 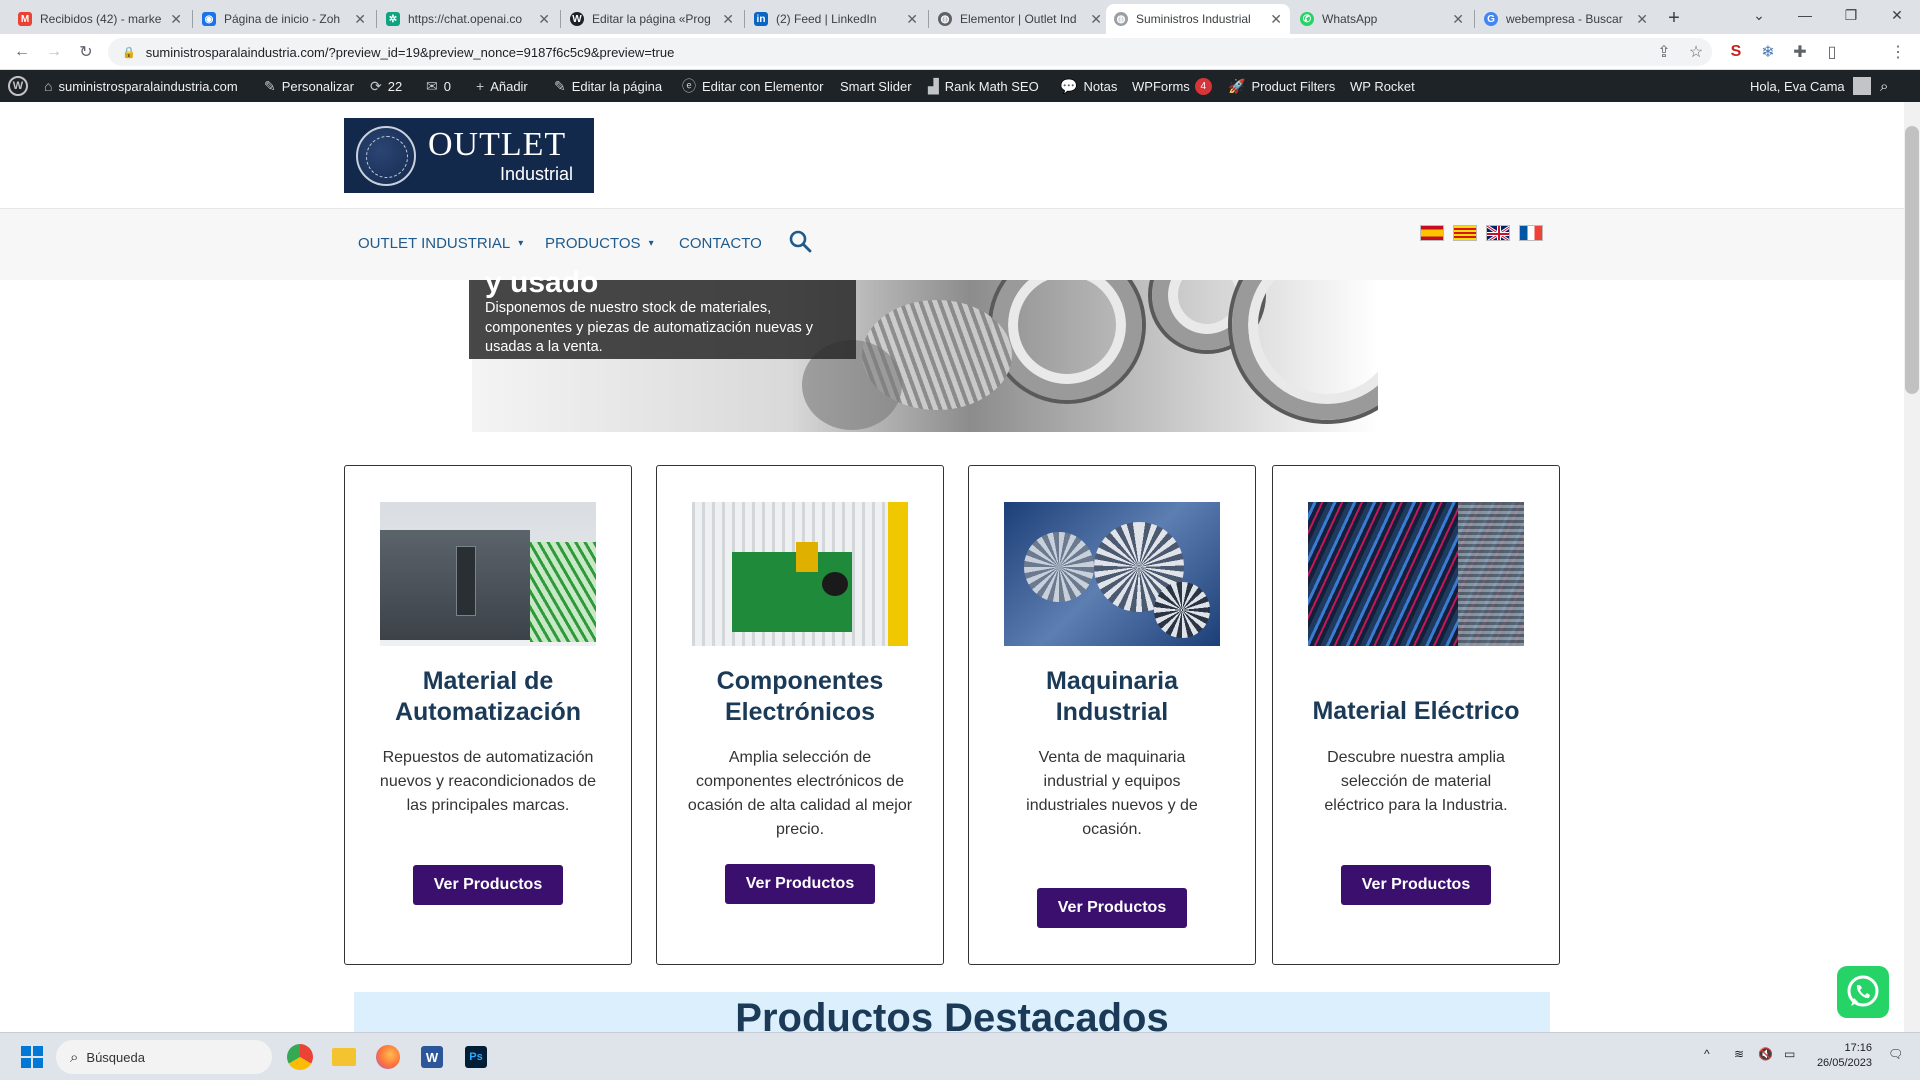 What do you see at coordinates (18, 86) in the screenshot?
I see `wp-logo-menu: W` at bounding box center [18, 86].